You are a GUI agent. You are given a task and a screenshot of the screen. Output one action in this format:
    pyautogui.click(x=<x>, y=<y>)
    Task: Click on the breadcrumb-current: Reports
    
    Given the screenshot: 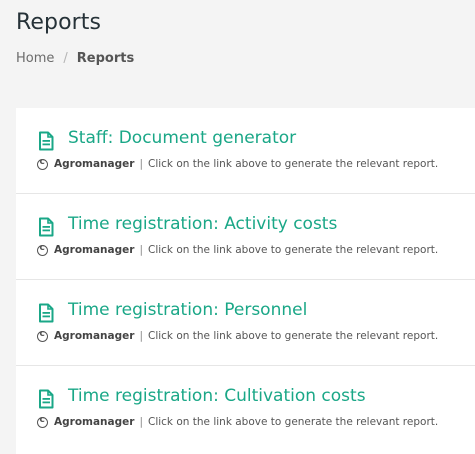 What is the action you would take?
    pyautogui.click(x=105, y=58)
    